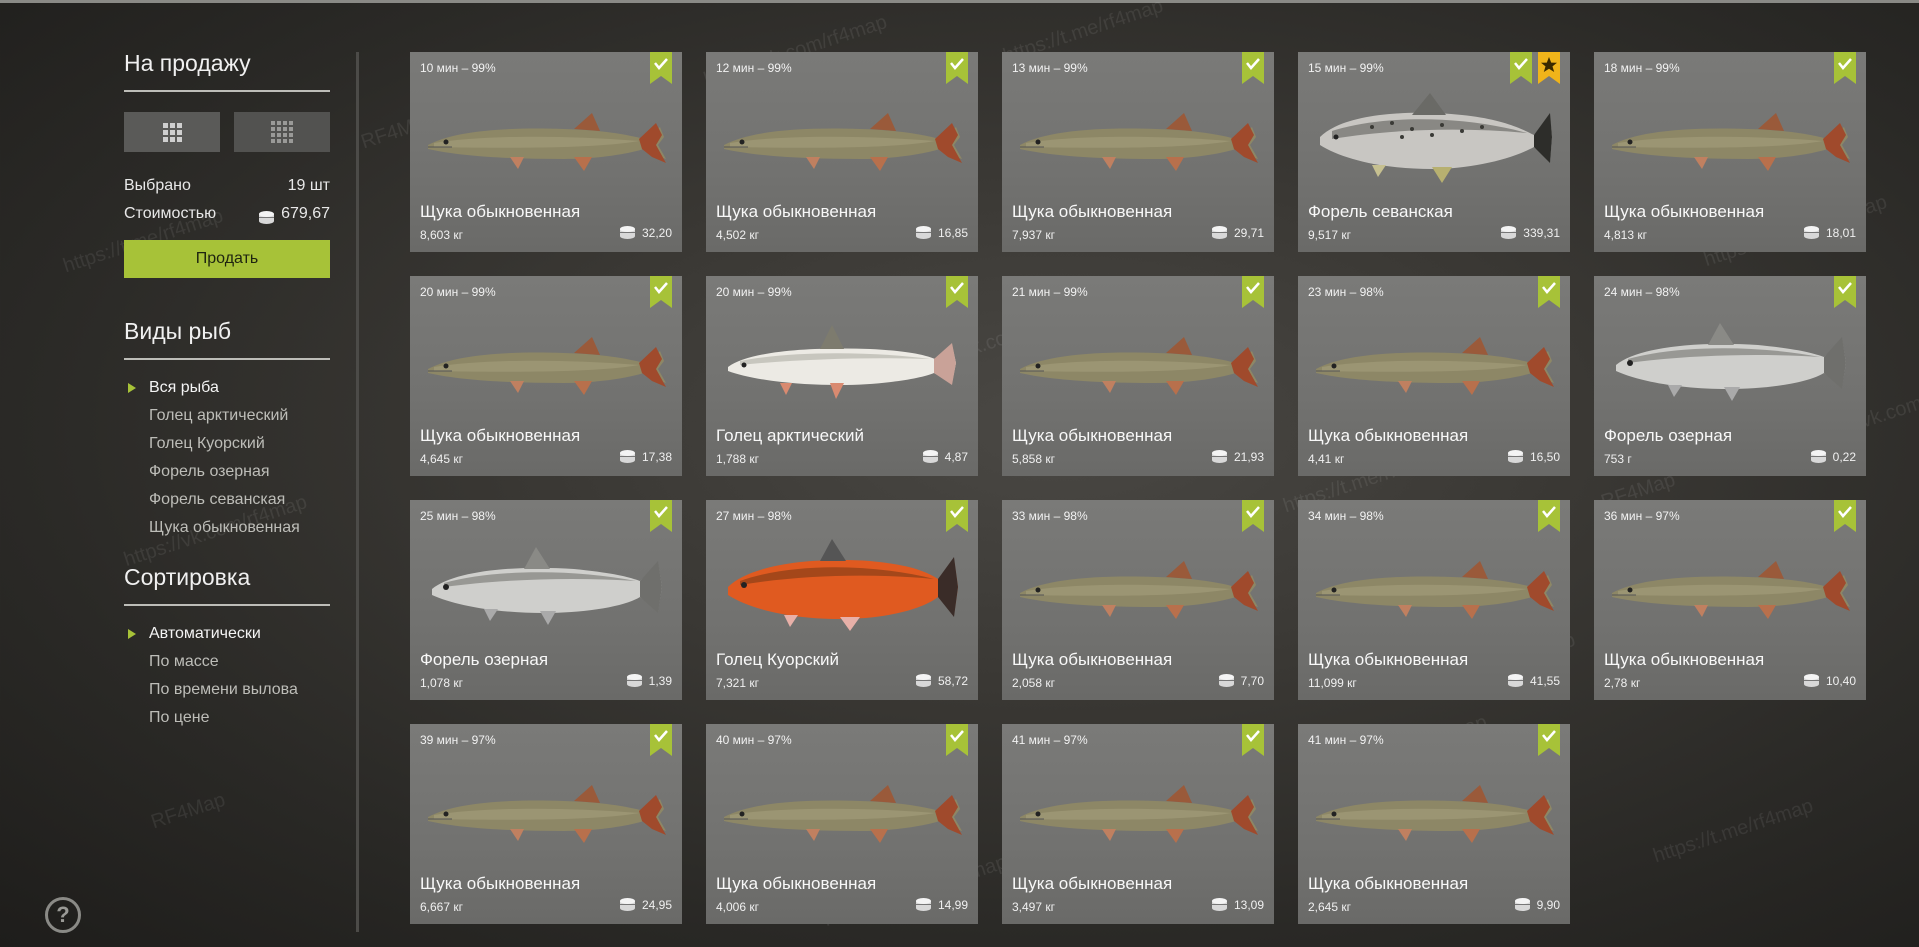 This screenshot has width=1919, height=947. Describe the element at coordinates (1730, 376) in the screenshot. I see `fish-card: 24 мин – 98% Форель озерная 753 г 0,22` at that location.